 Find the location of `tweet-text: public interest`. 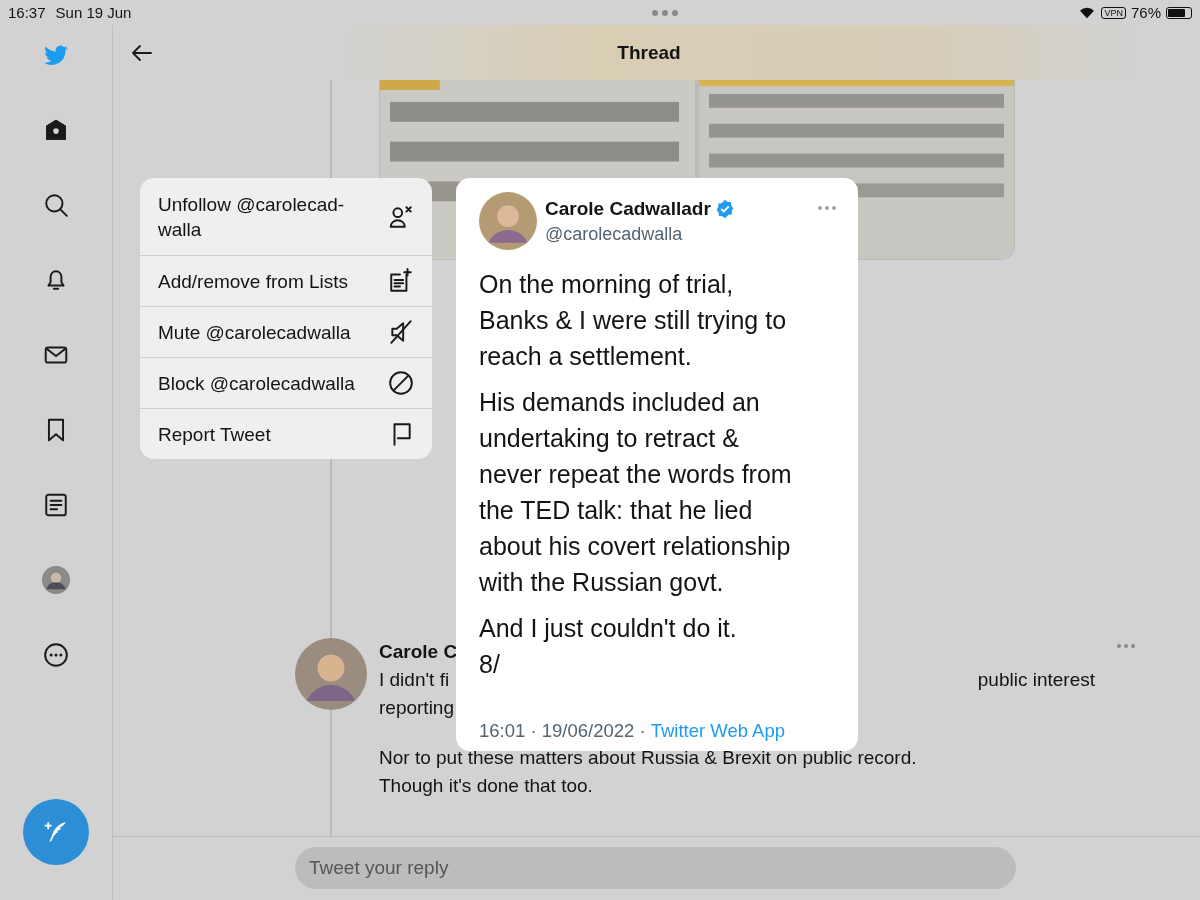

tweet-text: public interest is located at coordinates (1036, 680).